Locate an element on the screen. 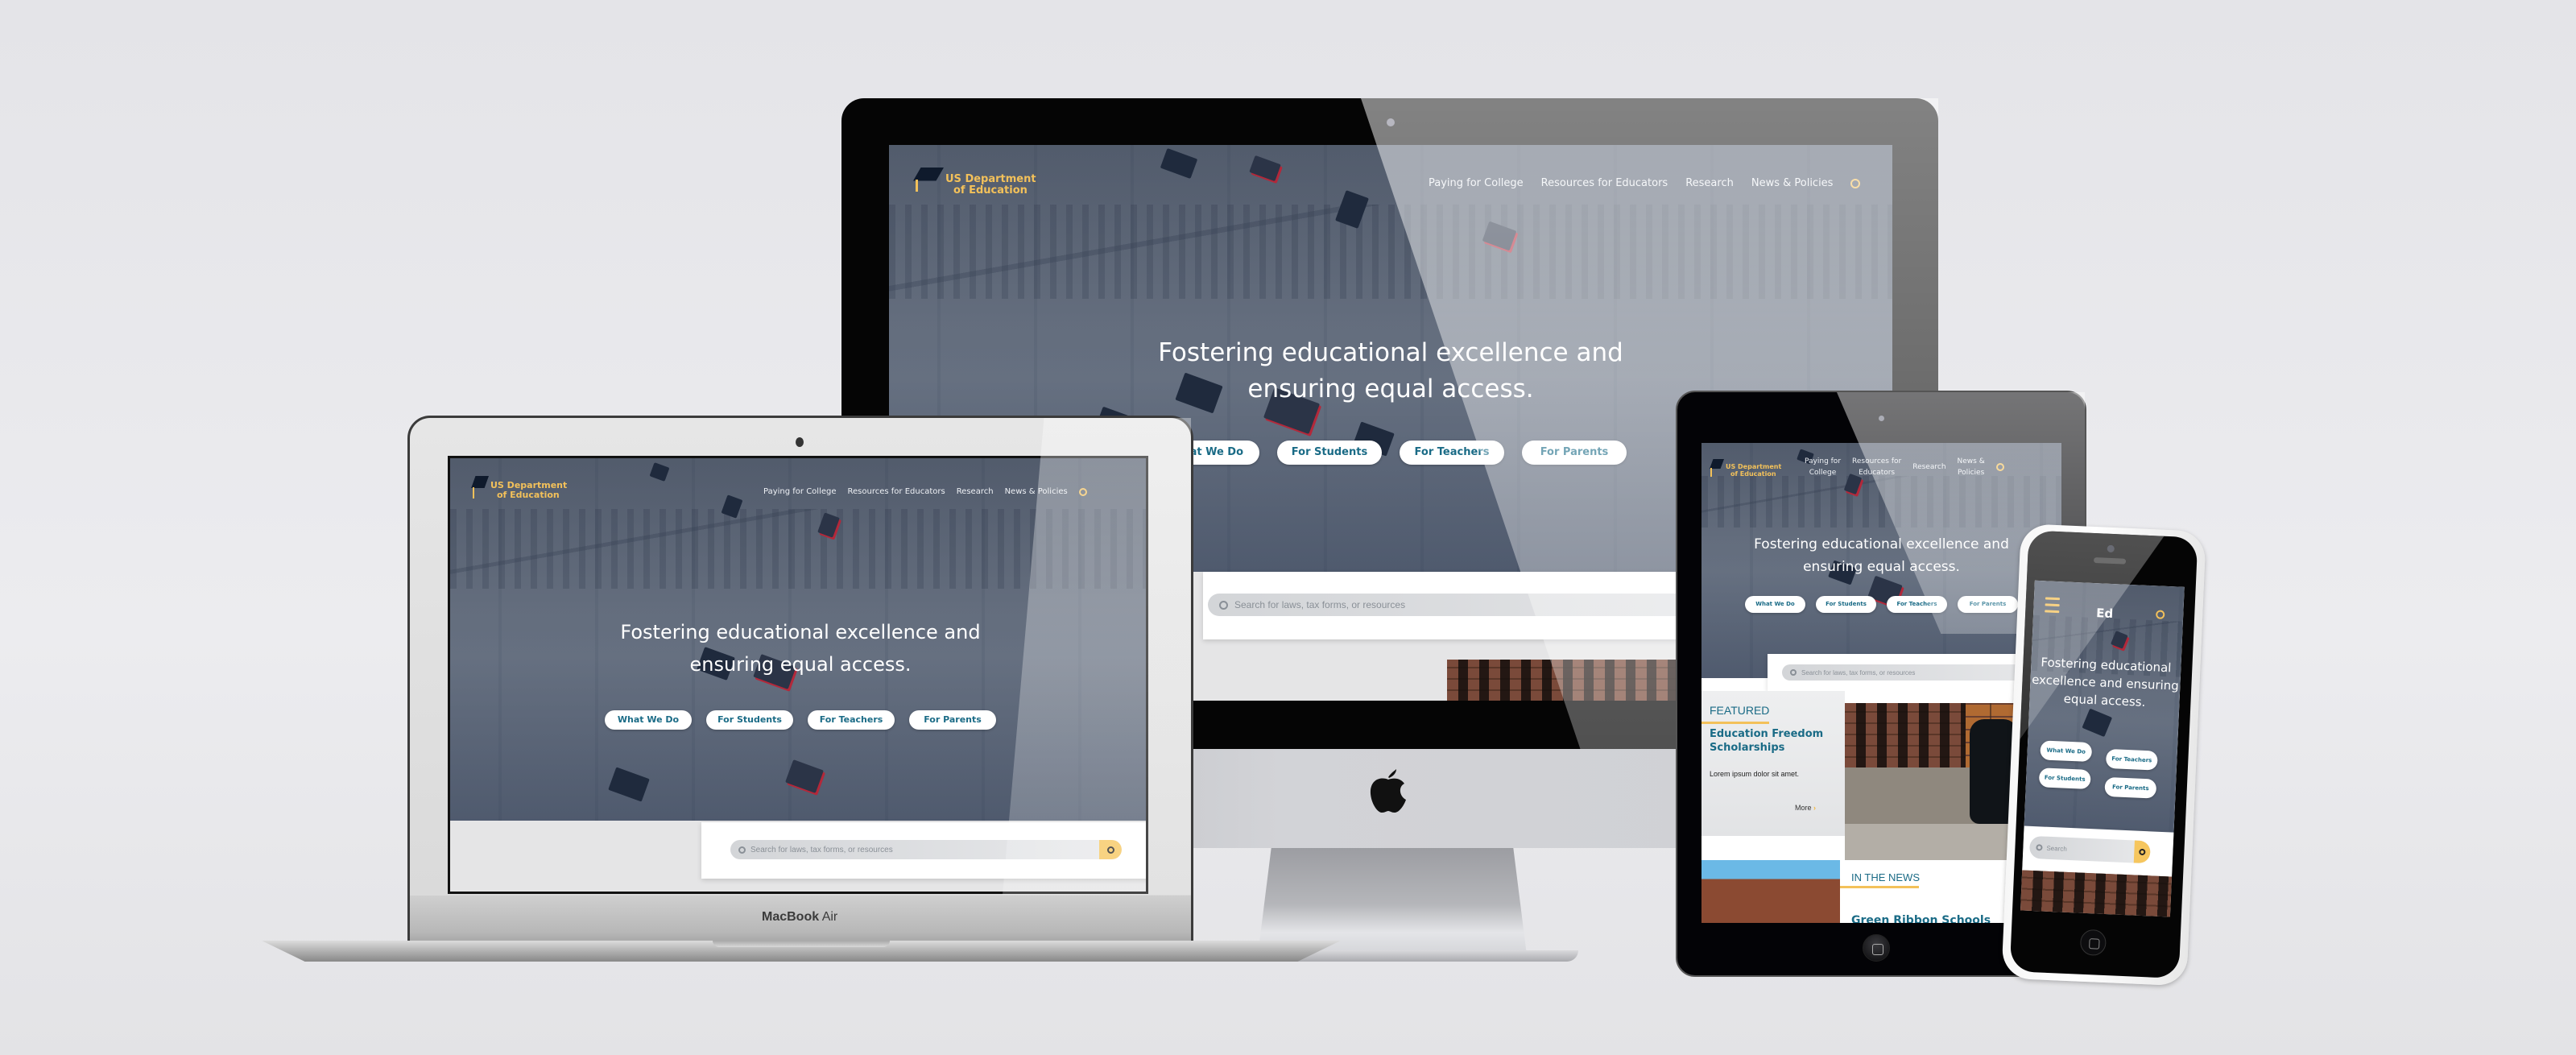  macbook-opening-notch is located at coordinates (801, 944).